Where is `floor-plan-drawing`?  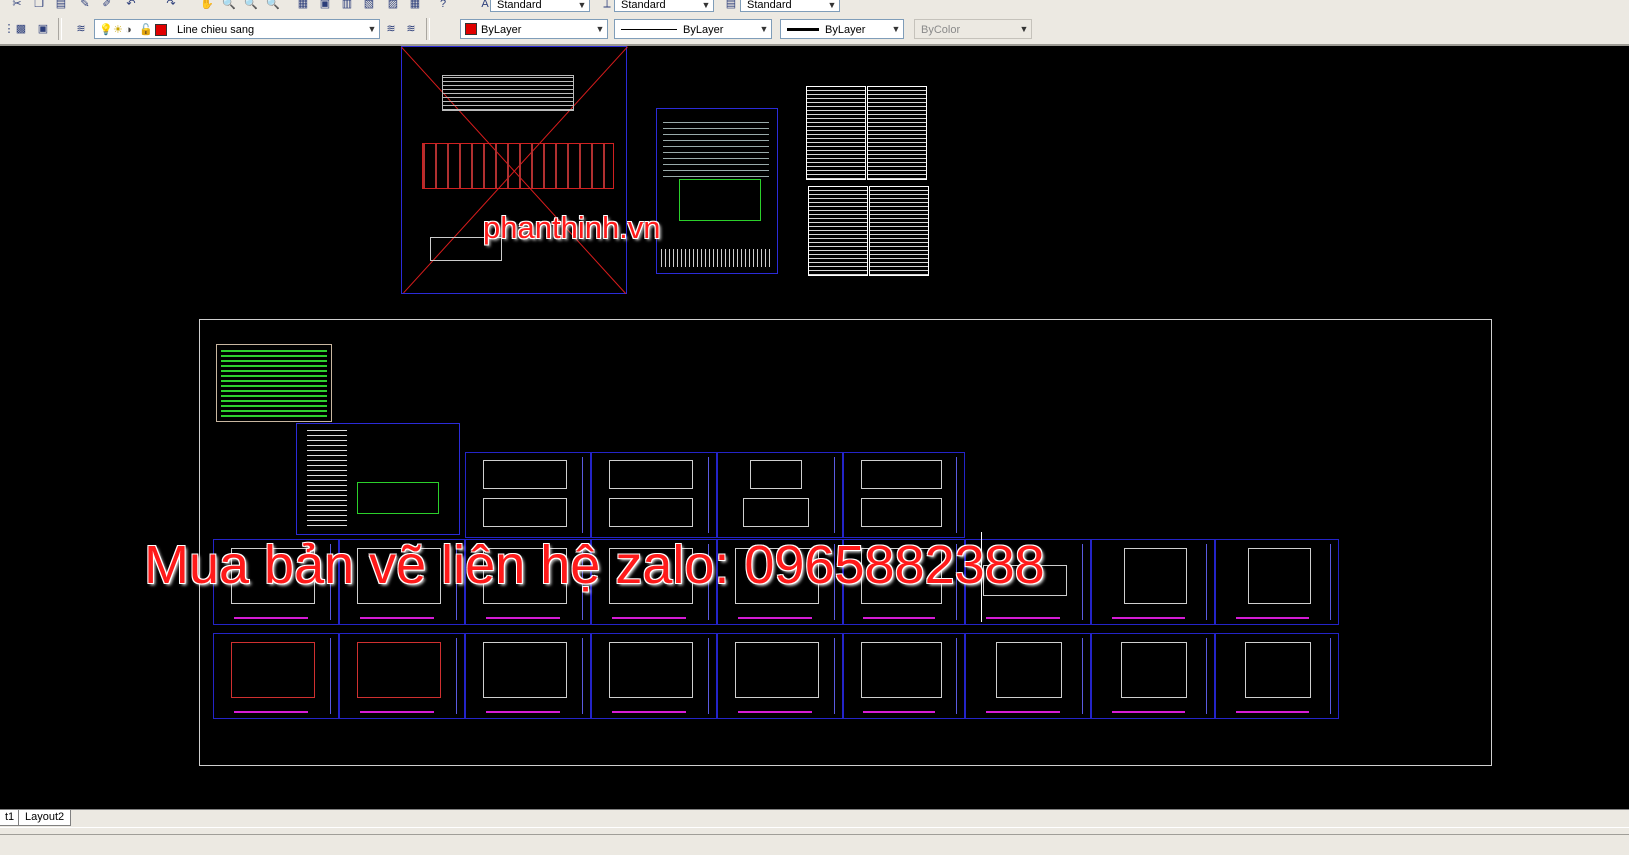 floor-plan-drawing is located at coordinates (508, 93).